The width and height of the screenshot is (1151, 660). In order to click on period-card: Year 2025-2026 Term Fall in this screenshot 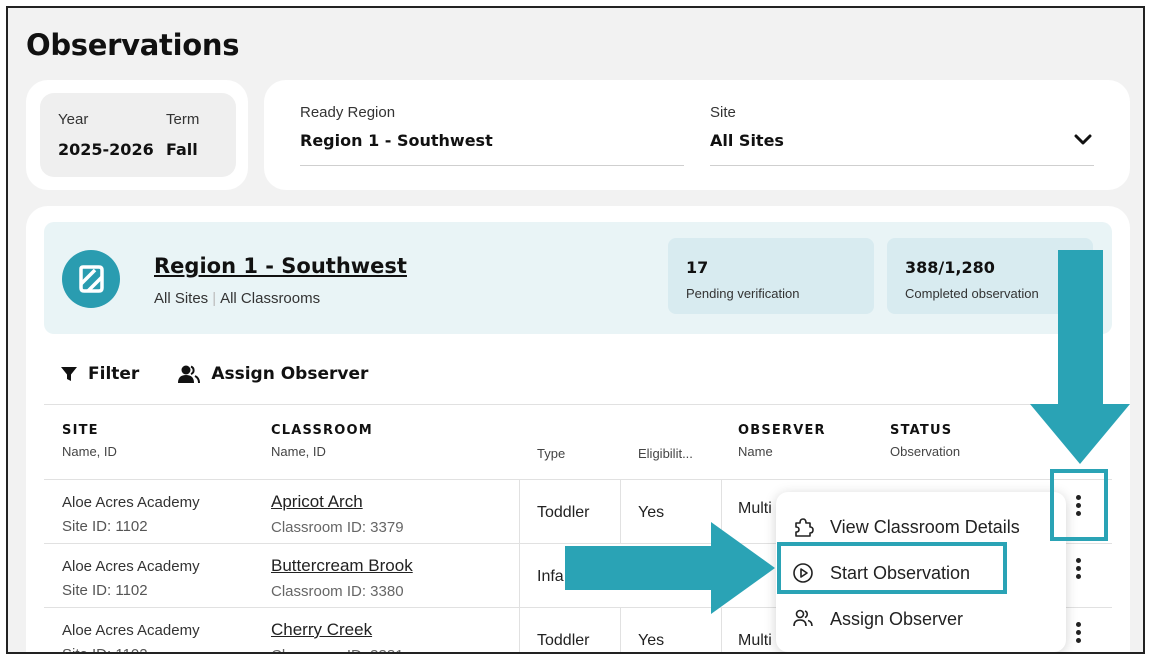, I will do `click(137, 135)`.